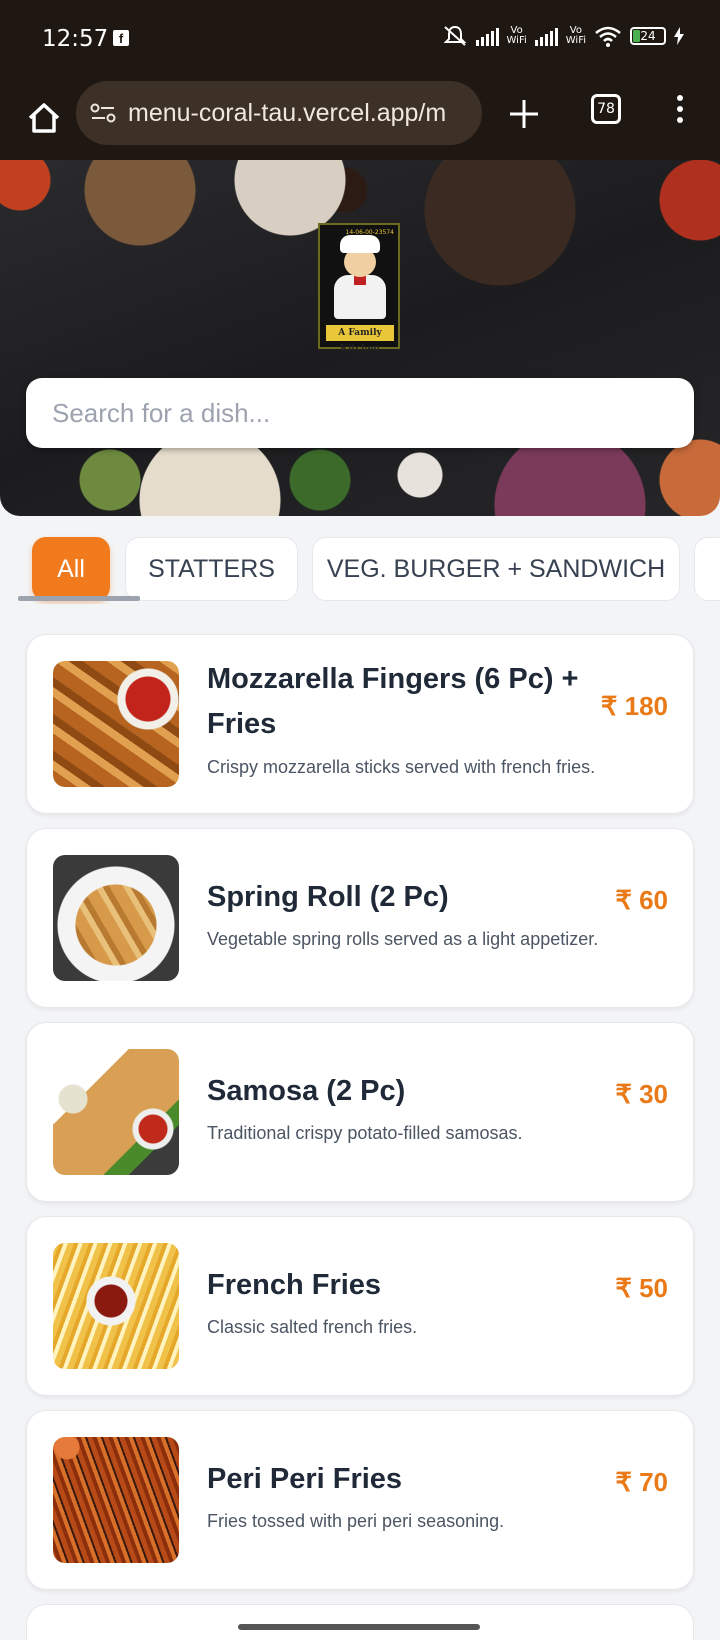 The image size is (720, 1640). I want to click on logo-label: A Family Kitchen, so click(360, 339).